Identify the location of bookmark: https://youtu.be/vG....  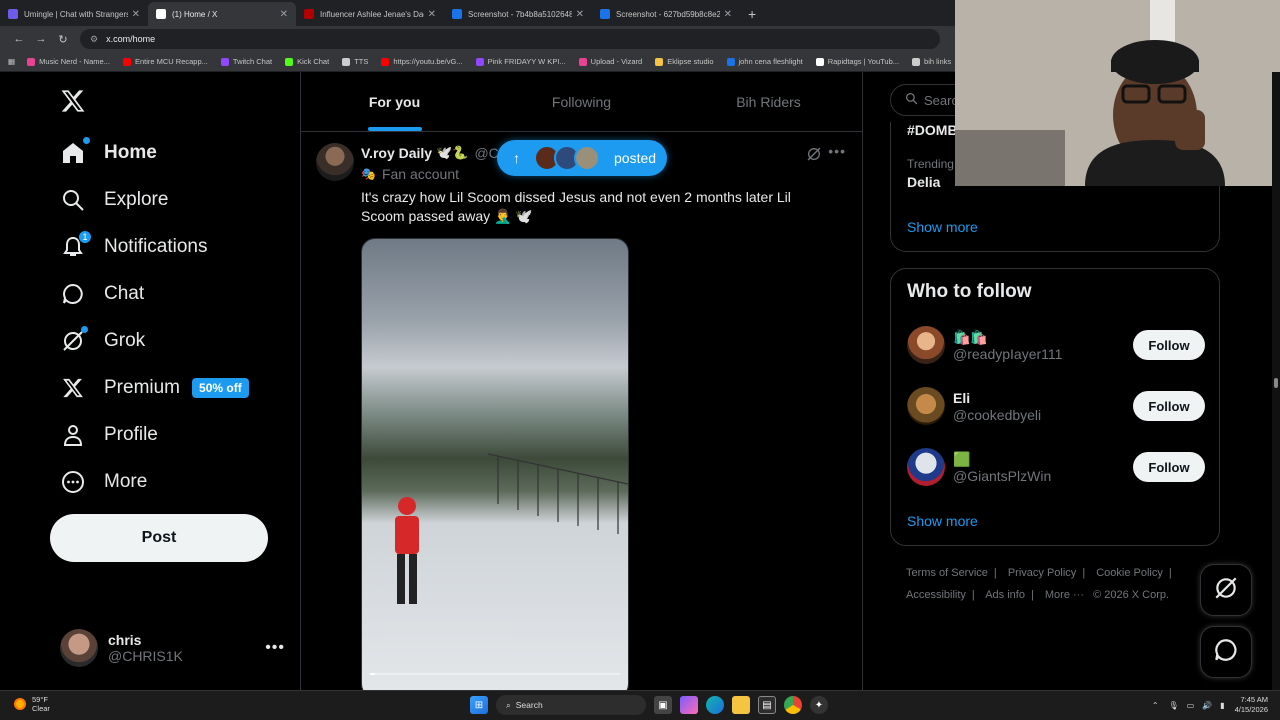
(422, 61).